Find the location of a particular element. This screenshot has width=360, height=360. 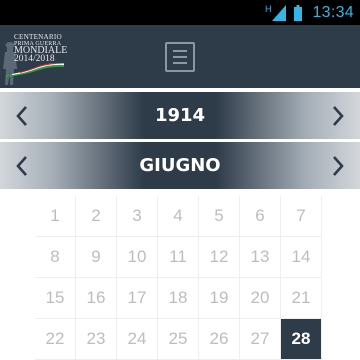

month-label: GIUGNO is located at coordinates (180, 165).